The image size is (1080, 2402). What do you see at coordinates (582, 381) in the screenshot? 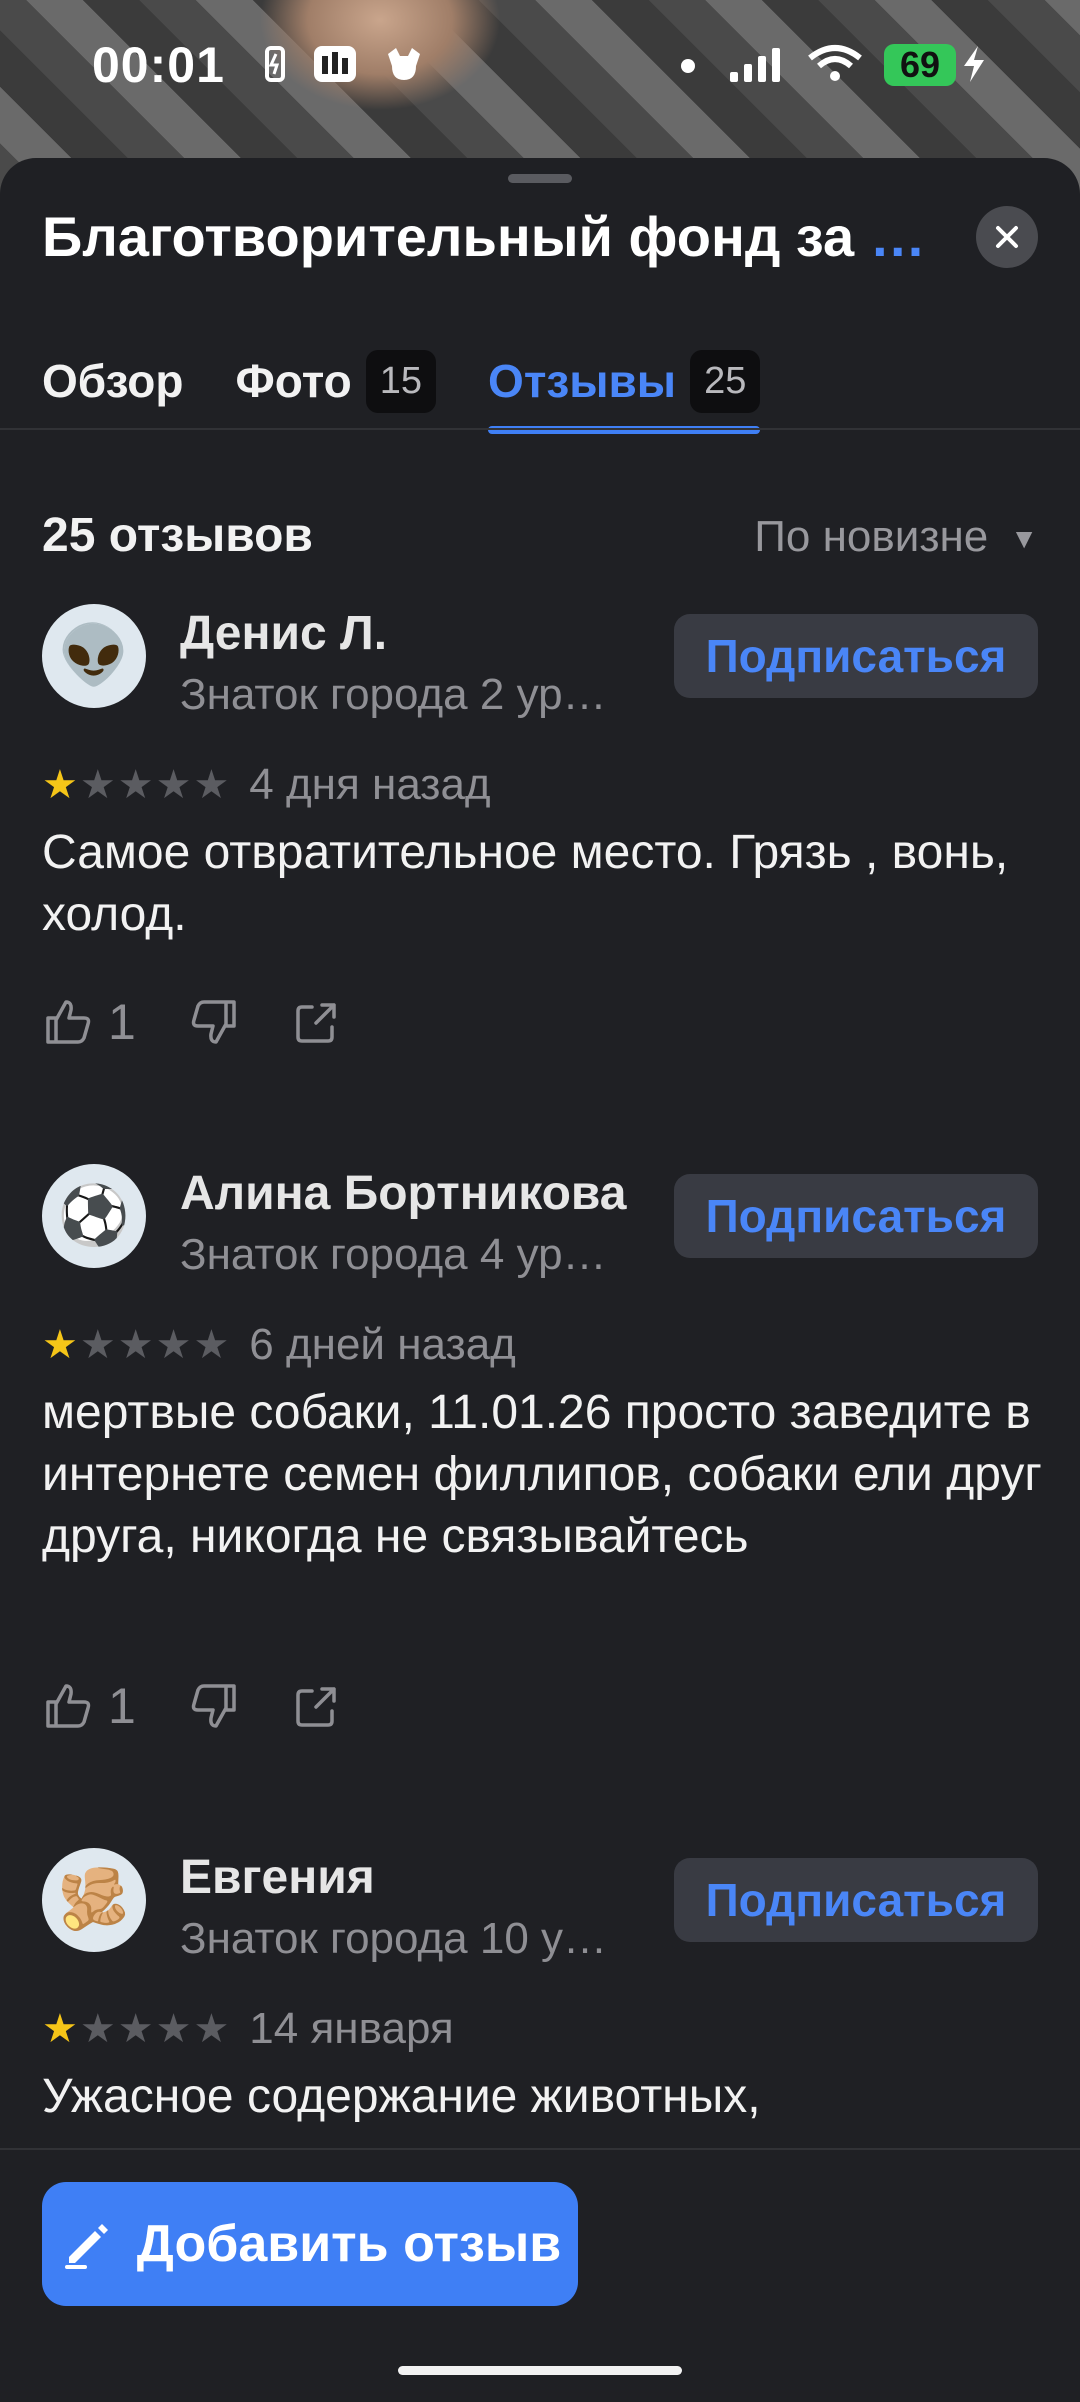
I see `tab-reviews-label: Отзывы` at bounding box center [582, 381].